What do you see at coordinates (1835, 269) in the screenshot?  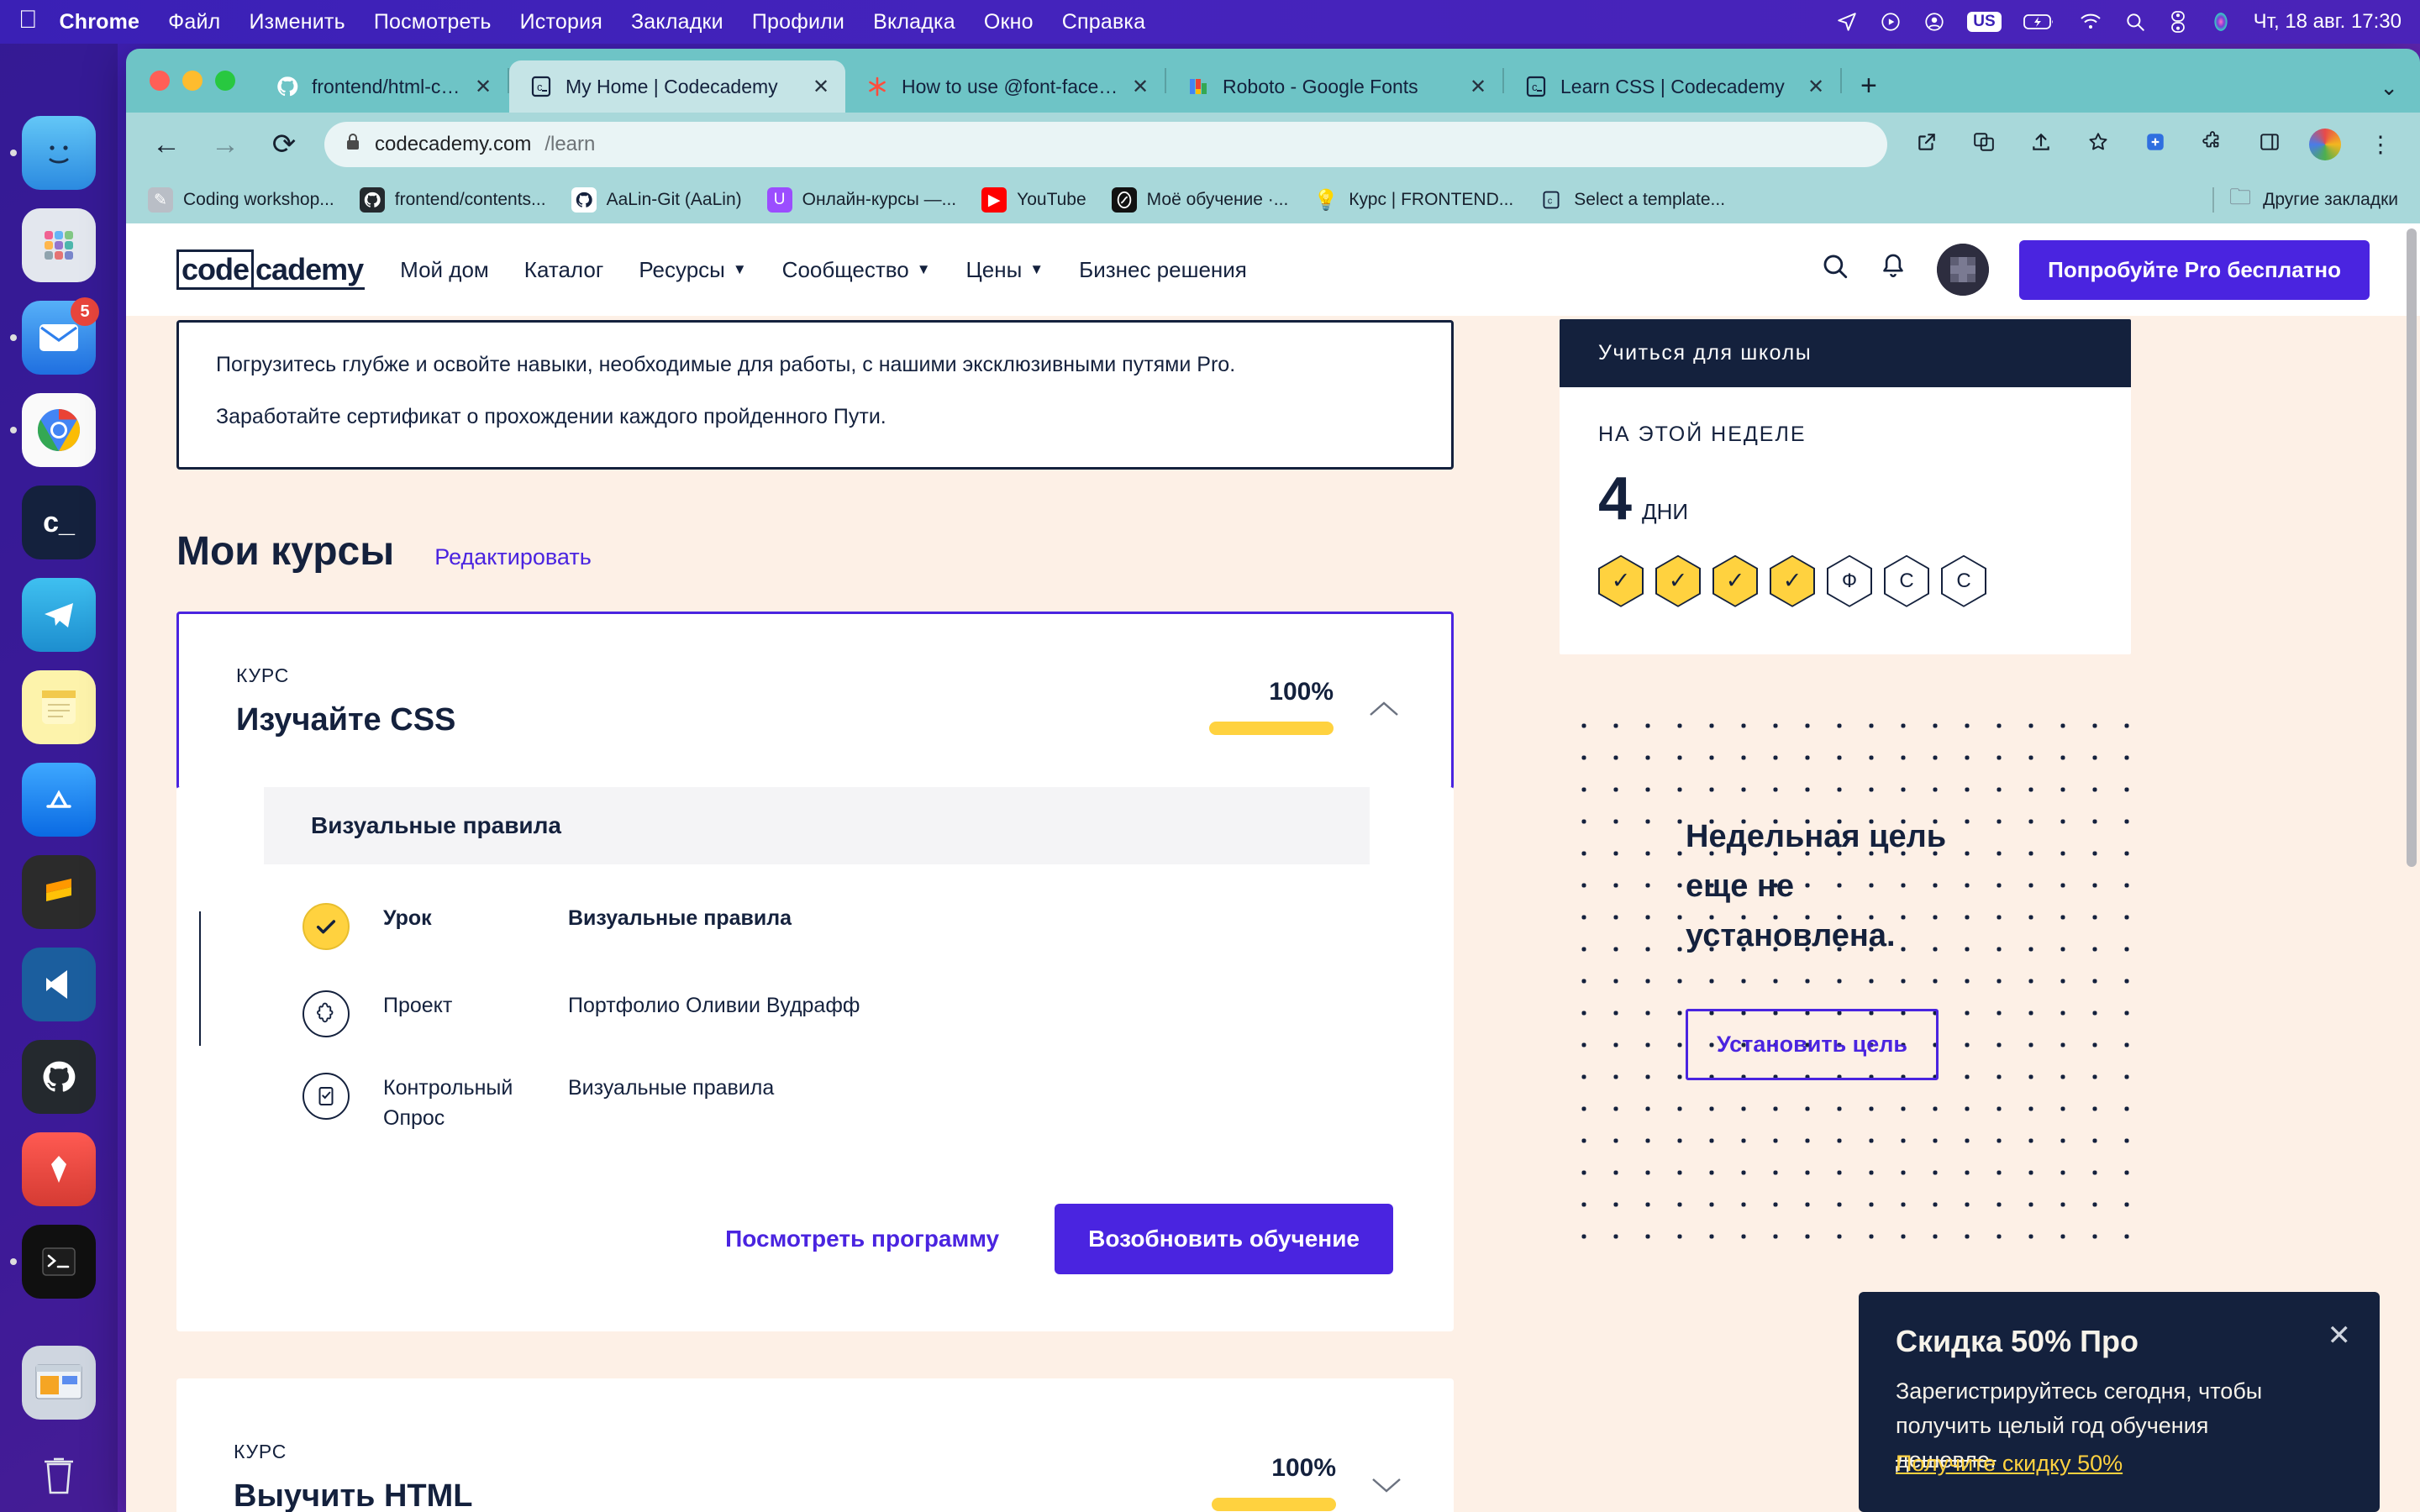 I see `search-icon` at bounding box center [1835, 269].